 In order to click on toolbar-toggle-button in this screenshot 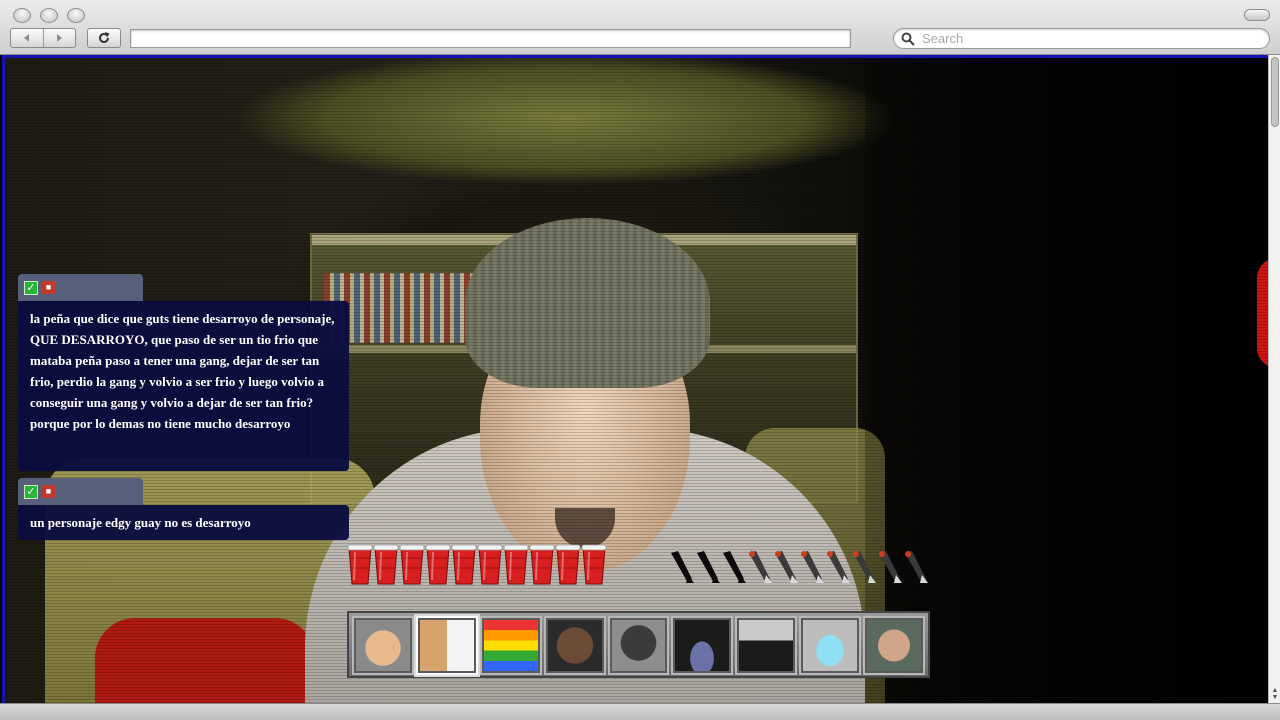, I will do `click(1257, 15)`.